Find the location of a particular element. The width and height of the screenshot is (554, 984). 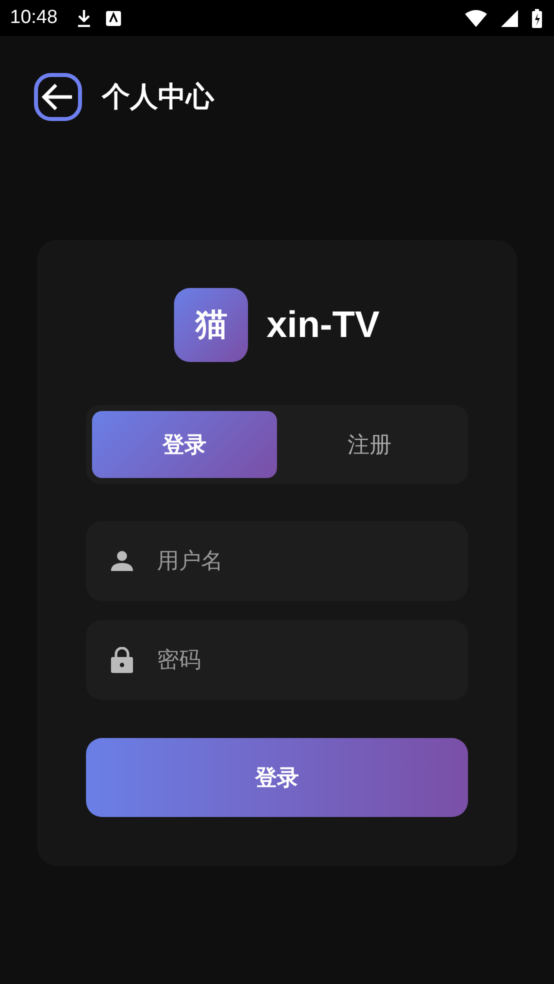

signal-icon is located at coordinates (509, 18).